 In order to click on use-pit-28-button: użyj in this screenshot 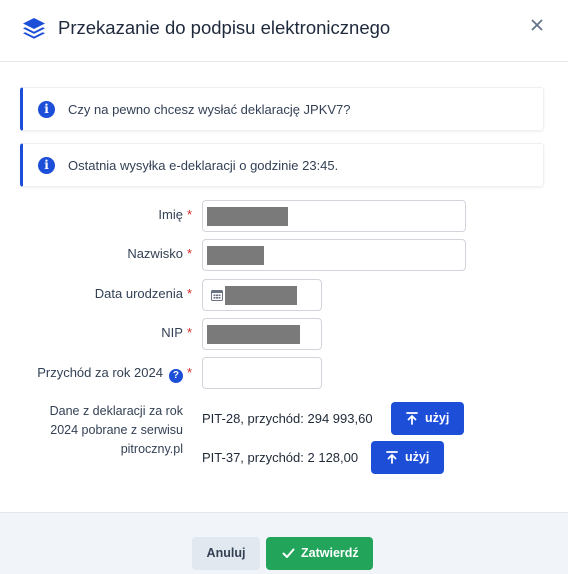, I will do `click(427, 418)`.